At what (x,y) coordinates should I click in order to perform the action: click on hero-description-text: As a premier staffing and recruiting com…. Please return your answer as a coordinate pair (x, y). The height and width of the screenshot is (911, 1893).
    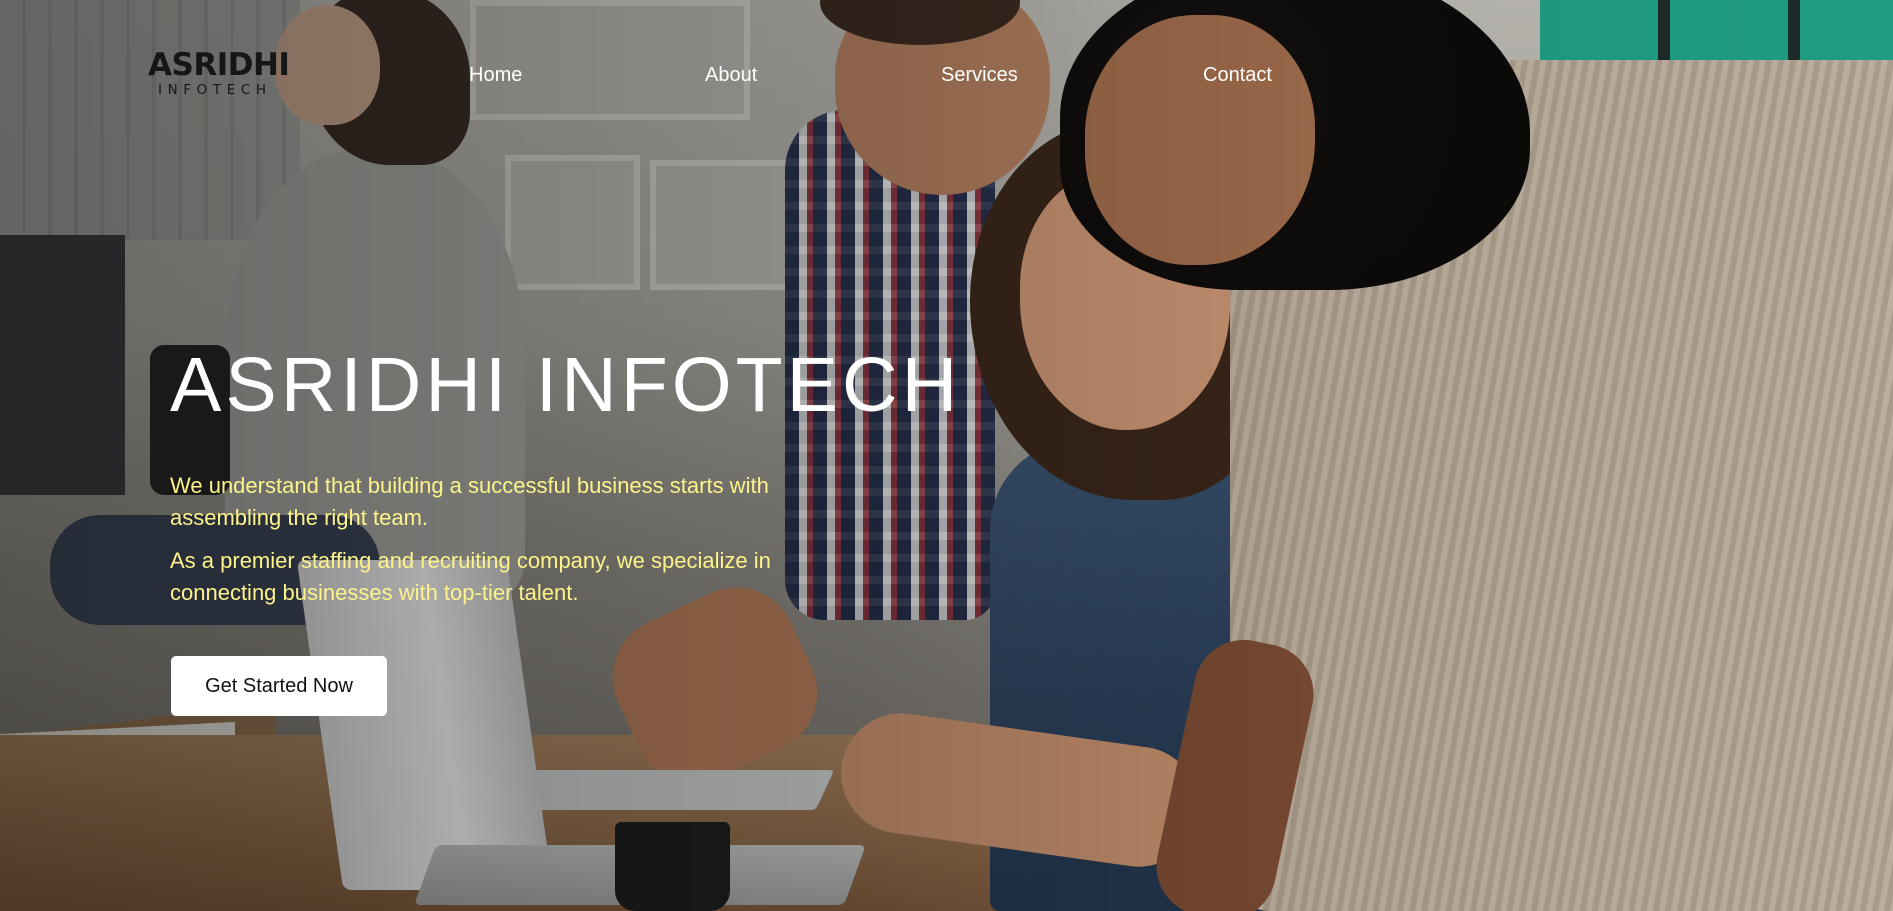
    Looking at the image, I should click on (470, 576).